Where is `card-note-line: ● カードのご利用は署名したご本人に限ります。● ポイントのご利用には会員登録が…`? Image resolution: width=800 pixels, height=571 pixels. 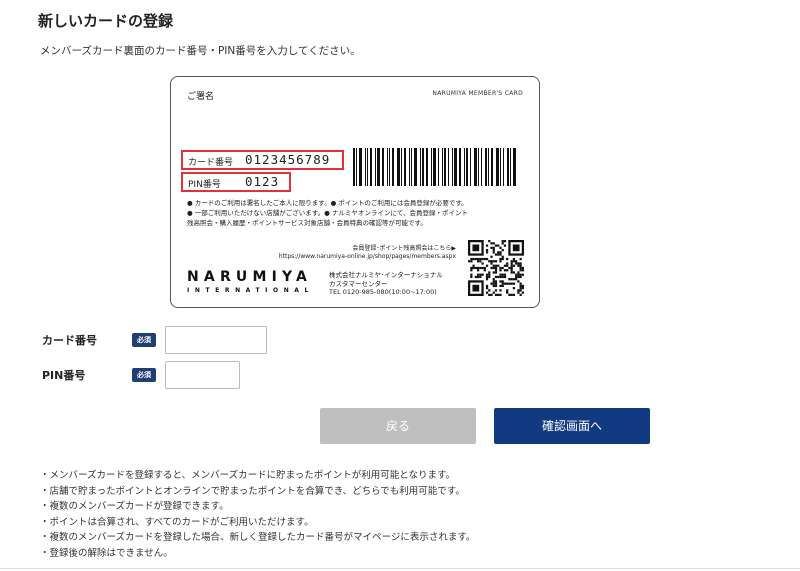
card-note-line: ● カードのご利用は署名したご本人に限ります。● ポイントのご利用には会員登録が… is located at coordinates (327, 203).